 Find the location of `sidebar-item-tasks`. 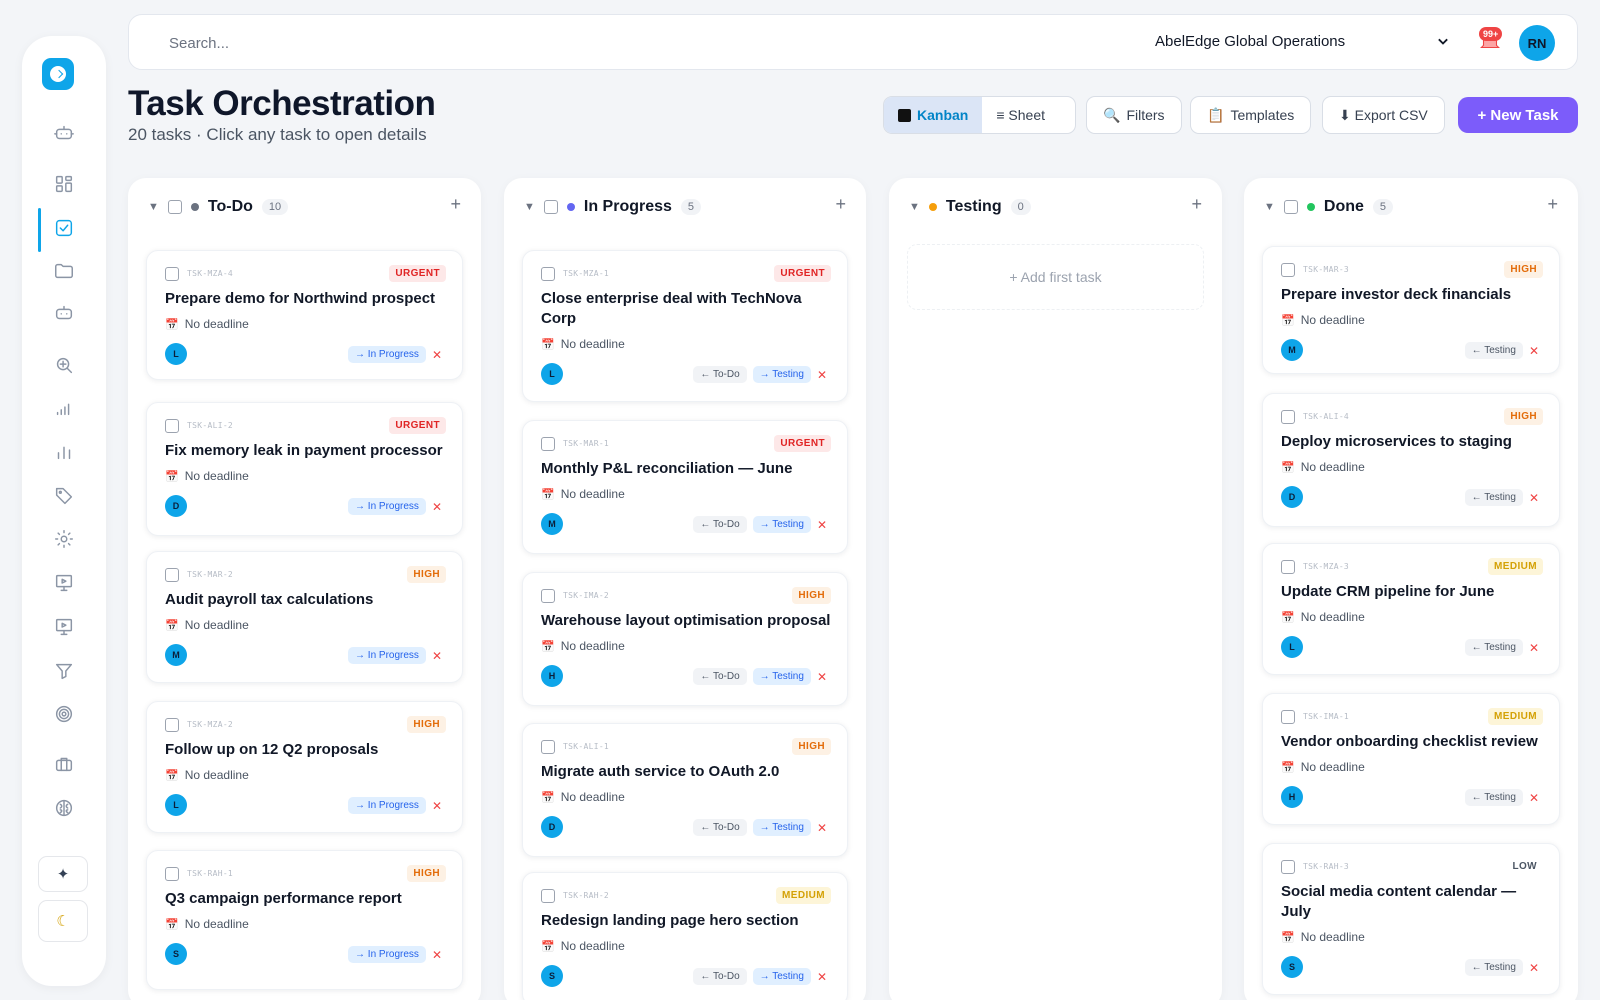

sidebar-item-tasks is located at coordinates (64, 228).